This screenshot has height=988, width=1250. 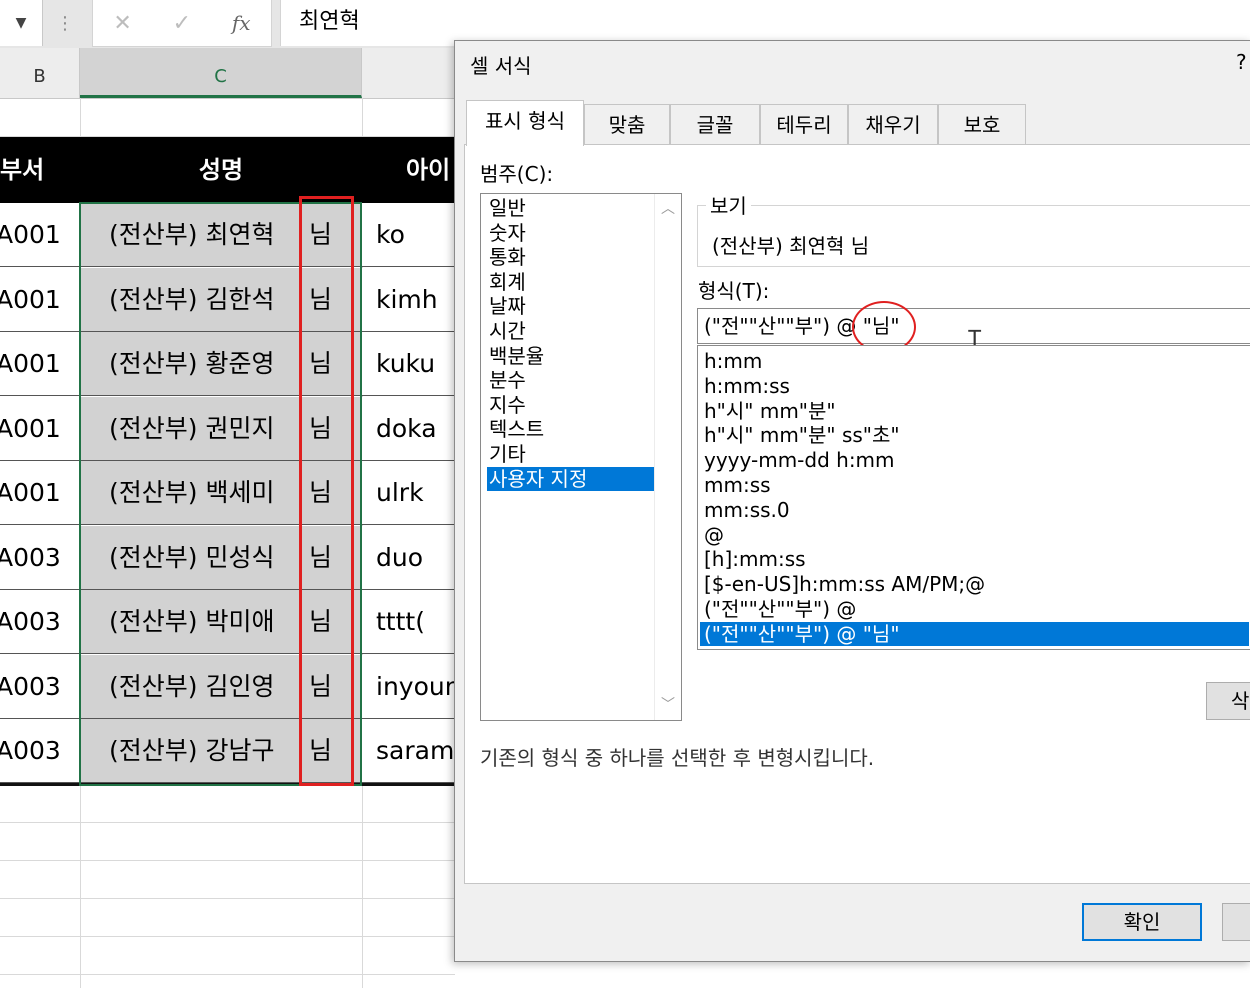 I want to click on tab-protection: 보호, so click(x=982, y=124).